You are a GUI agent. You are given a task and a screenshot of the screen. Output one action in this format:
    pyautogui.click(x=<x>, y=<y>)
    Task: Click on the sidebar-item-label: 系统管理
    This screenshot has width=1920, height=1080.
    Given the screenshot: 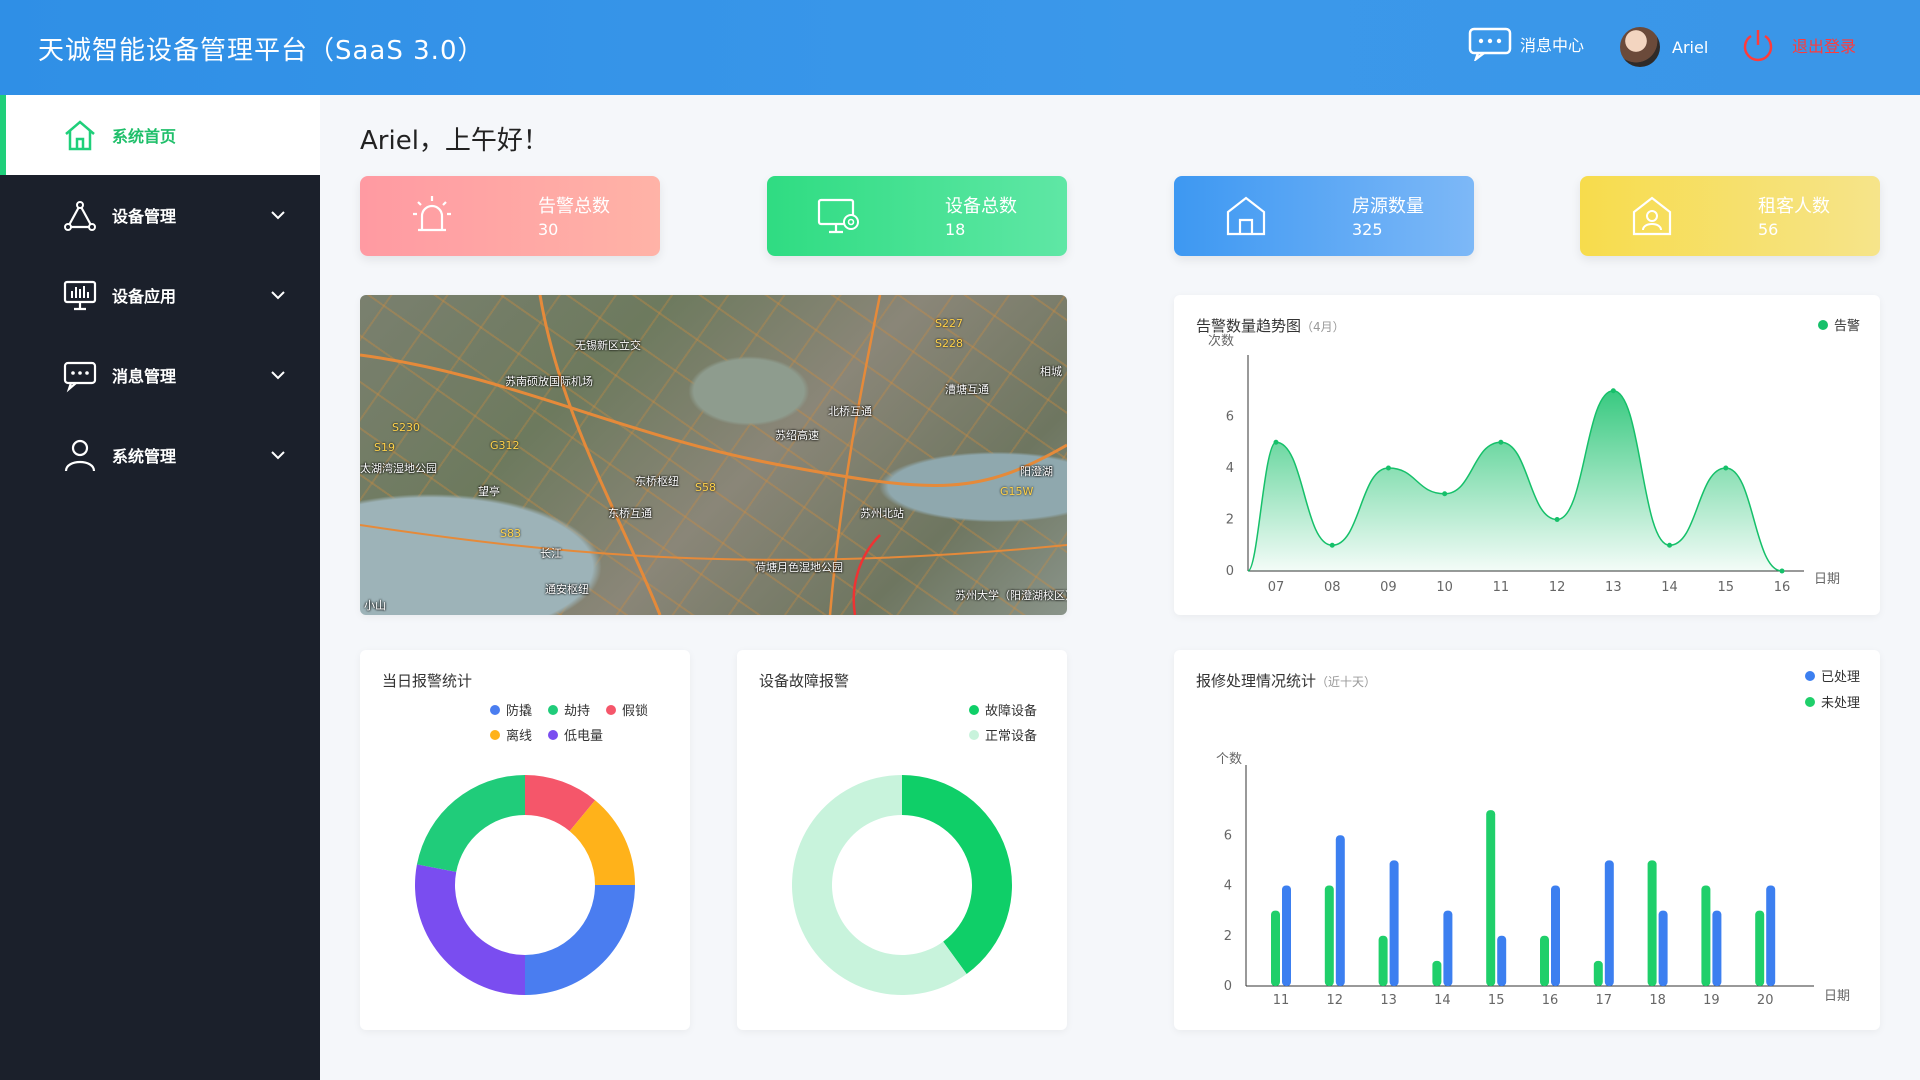 What is the action you would take?
    pyautogui.click(x=144, y=456)
    